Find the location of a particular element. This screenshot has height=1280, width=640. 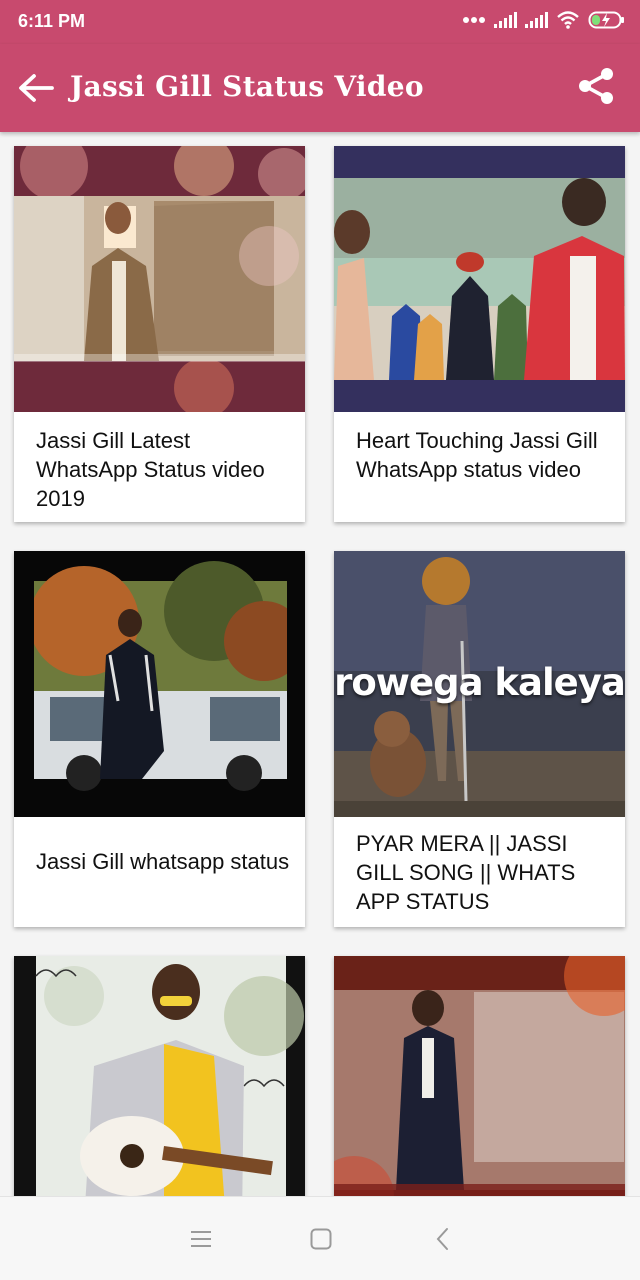

video-card: Jassi Gill whatsapp status is located at coordinates (159, 739).